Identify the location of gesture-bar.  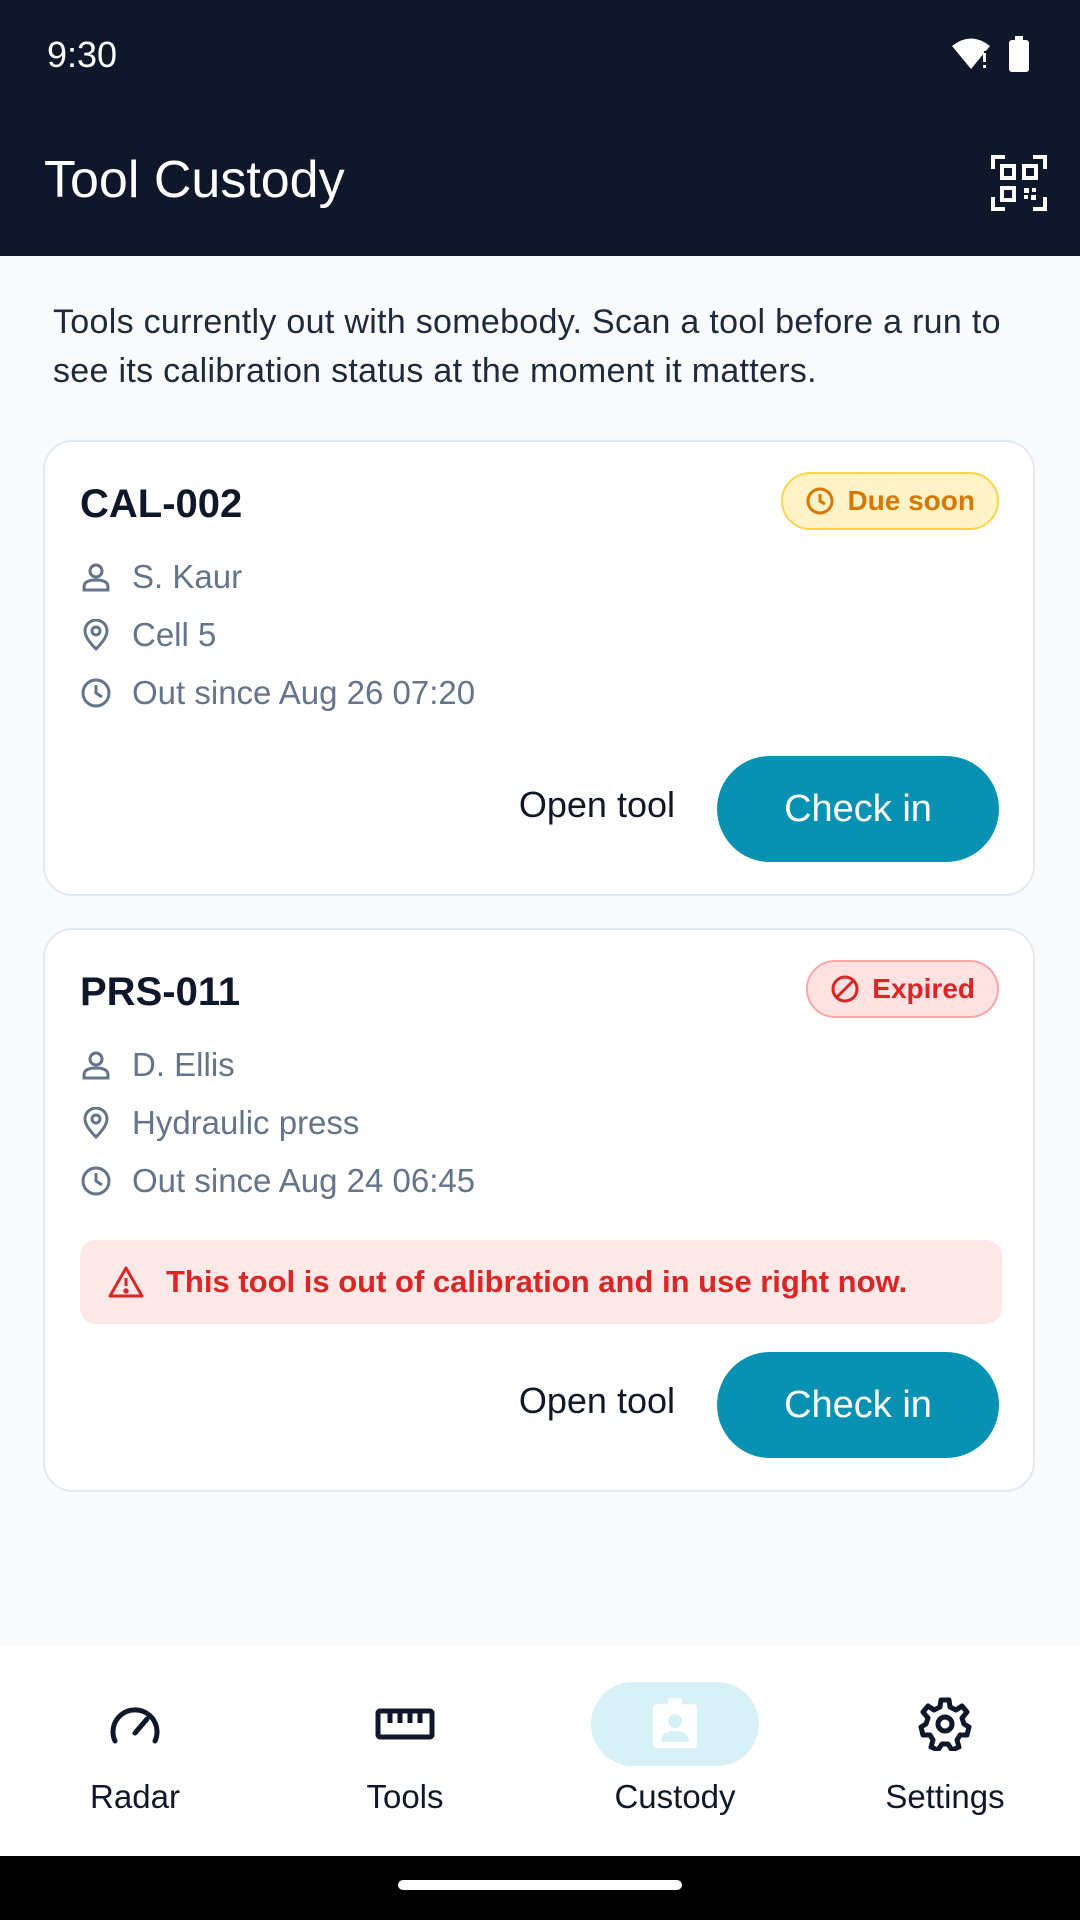
(540, 1888).